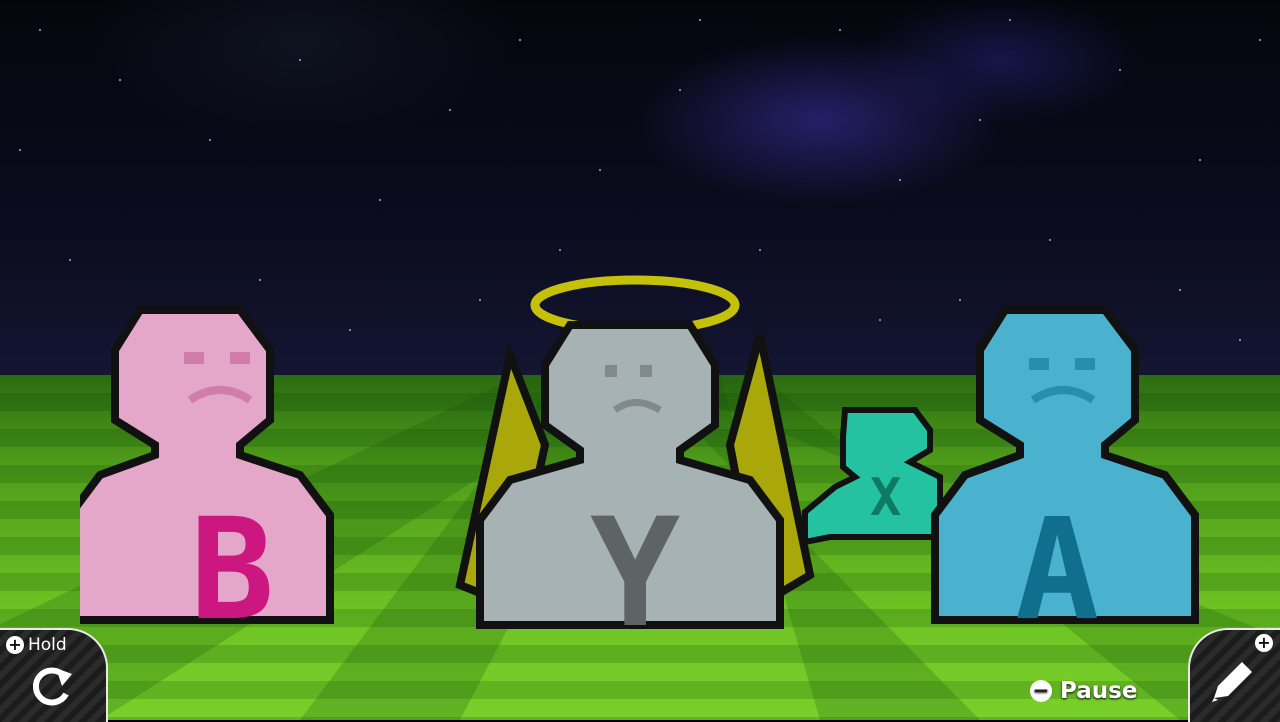  I want to click on letter-y: Y, so click(635, 558).